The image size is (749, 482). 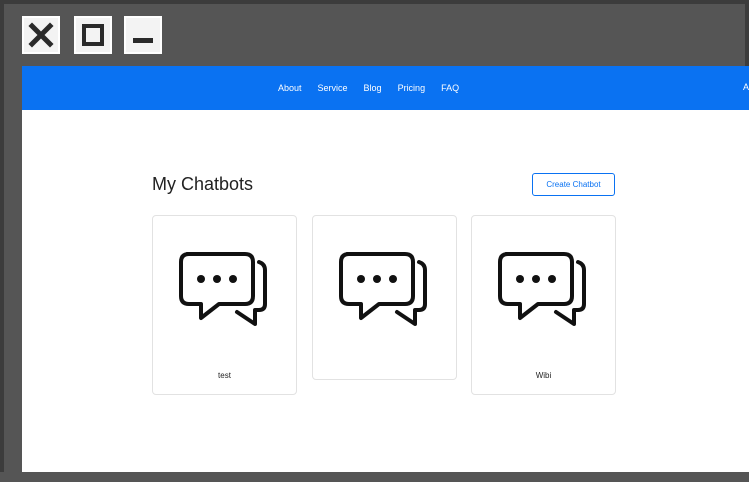 What do you see at coordinates (224, 375) in the screenshot?
I see `chatbot-name: test` at bounding box center [224, 375].